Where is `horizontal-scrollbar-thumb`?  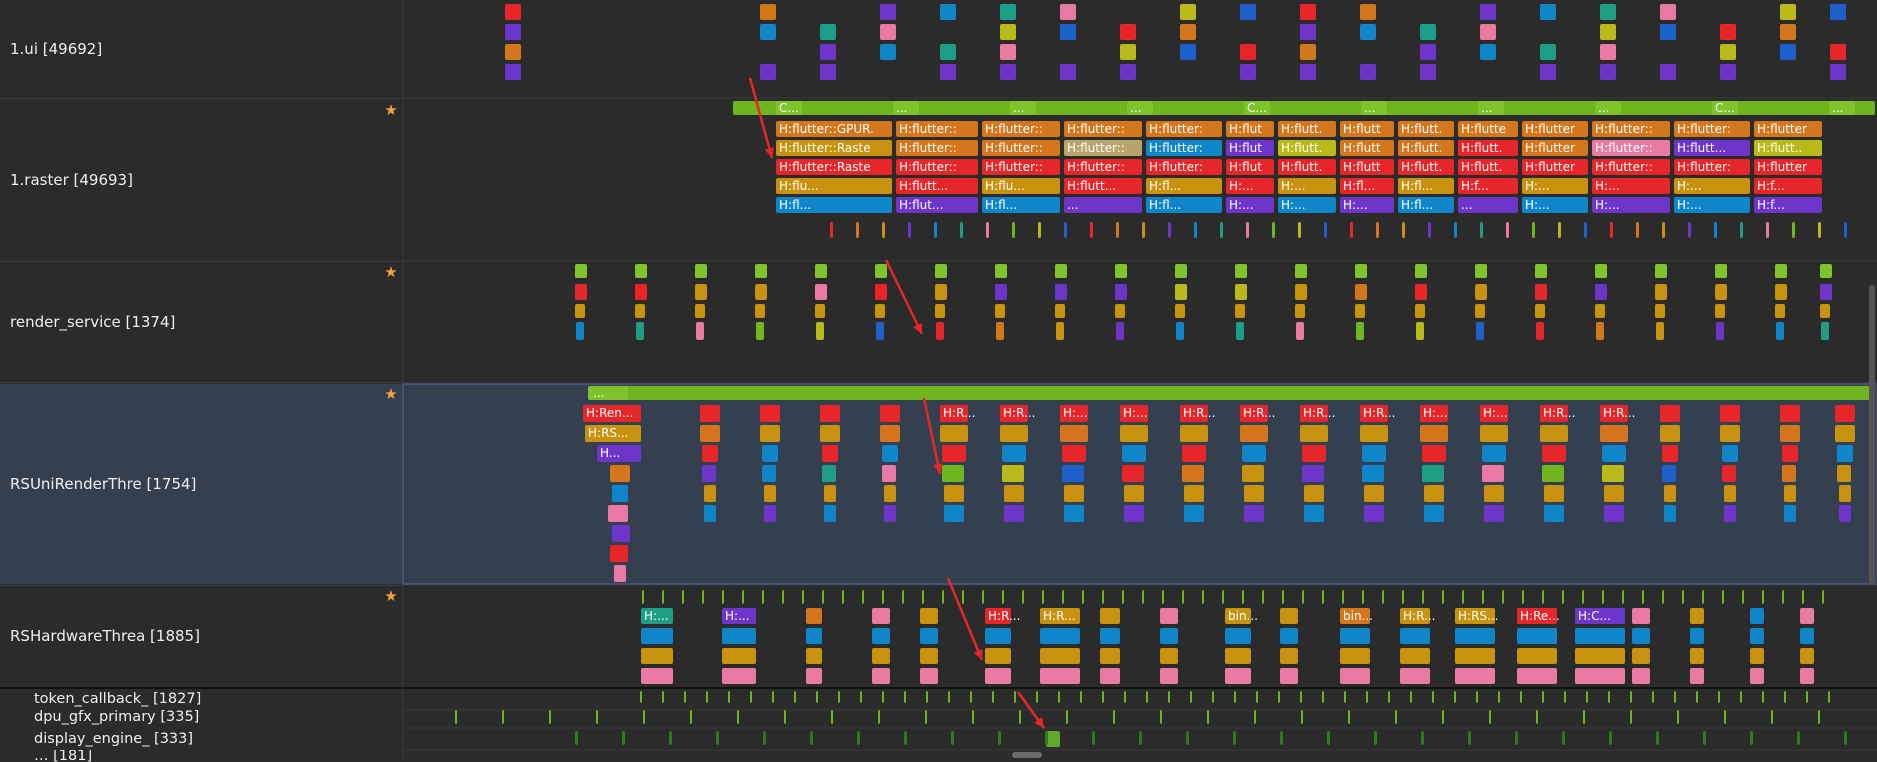
horizontal-scrollbar-thumb is located at coordinates (1027, 755).